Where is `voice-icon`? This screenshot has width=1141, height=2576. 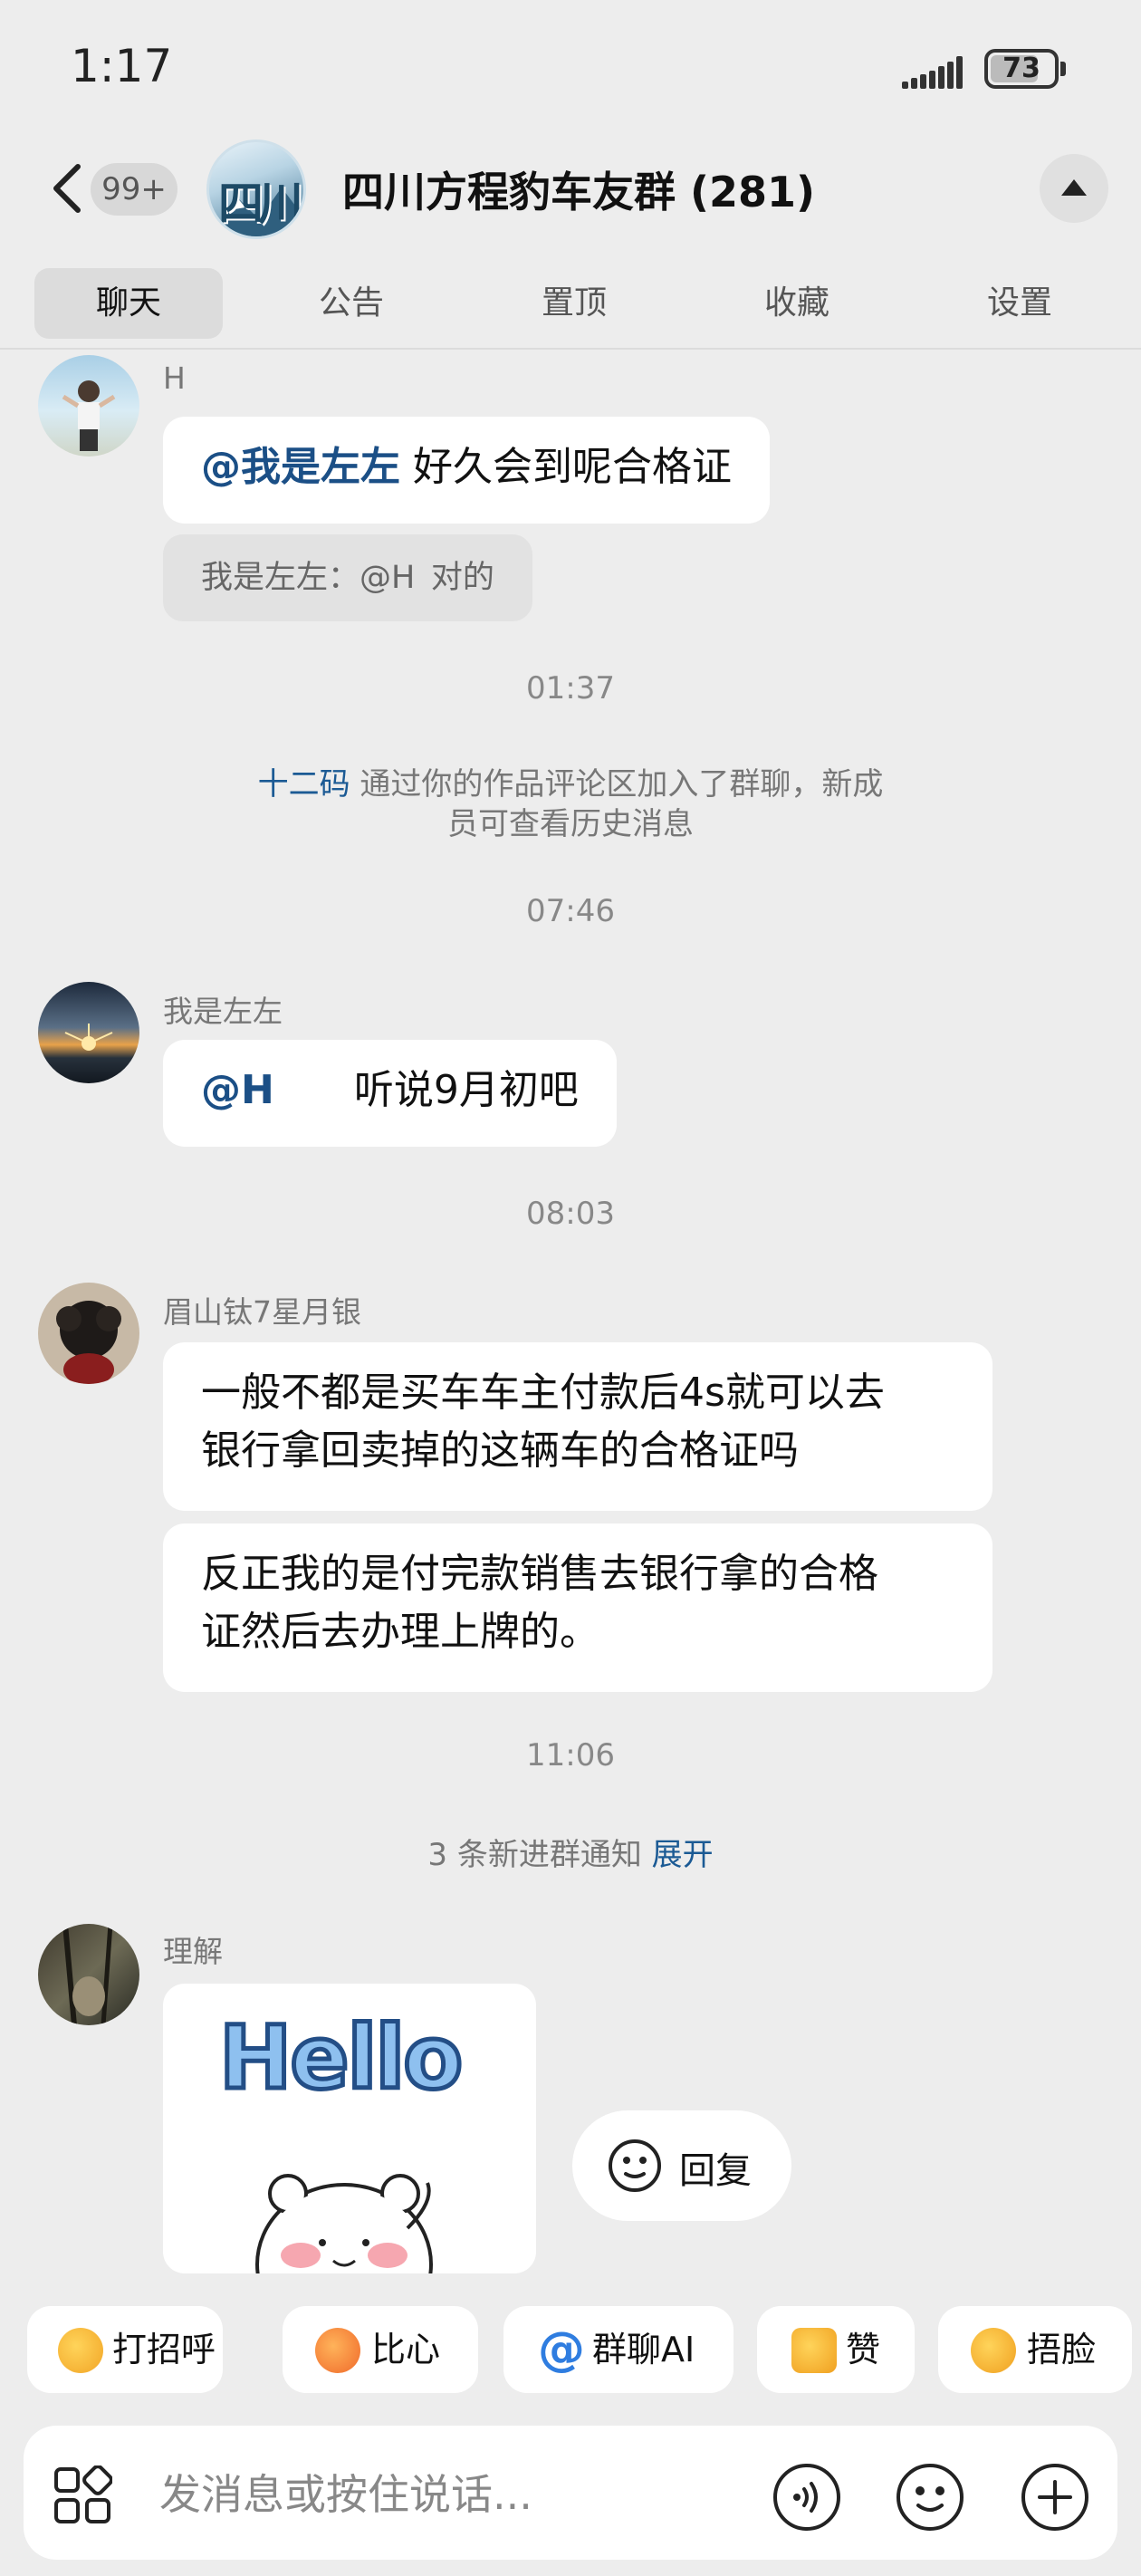
voice-icon is located at coordinates (807, 2497).